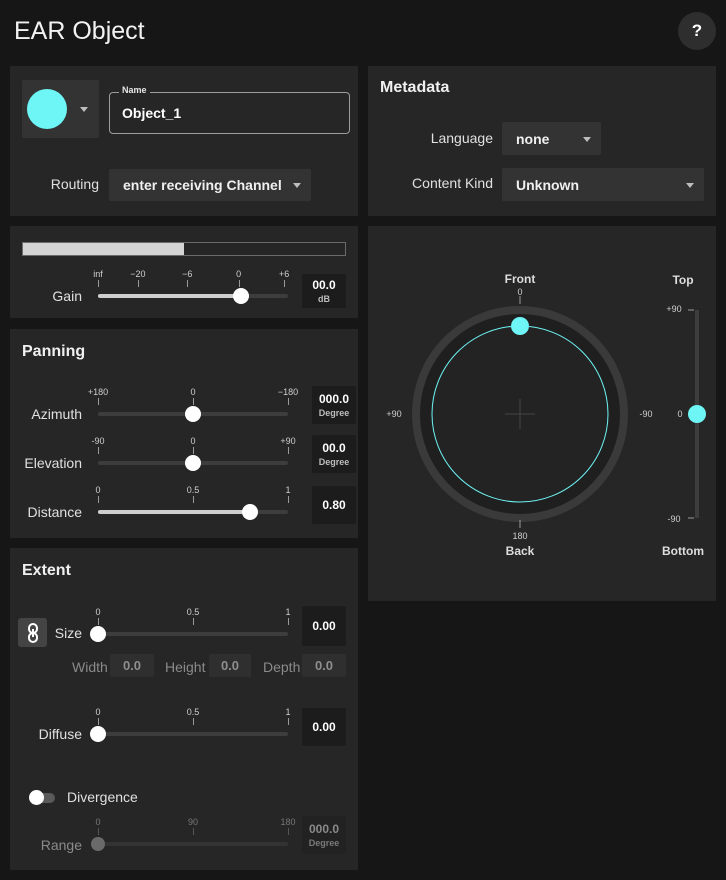 Image resolution: width=726 pixels, height=880 pixels. Describe the element at coordinates (520, 279) in the screenshot. I see `front-label: Front` at that location.